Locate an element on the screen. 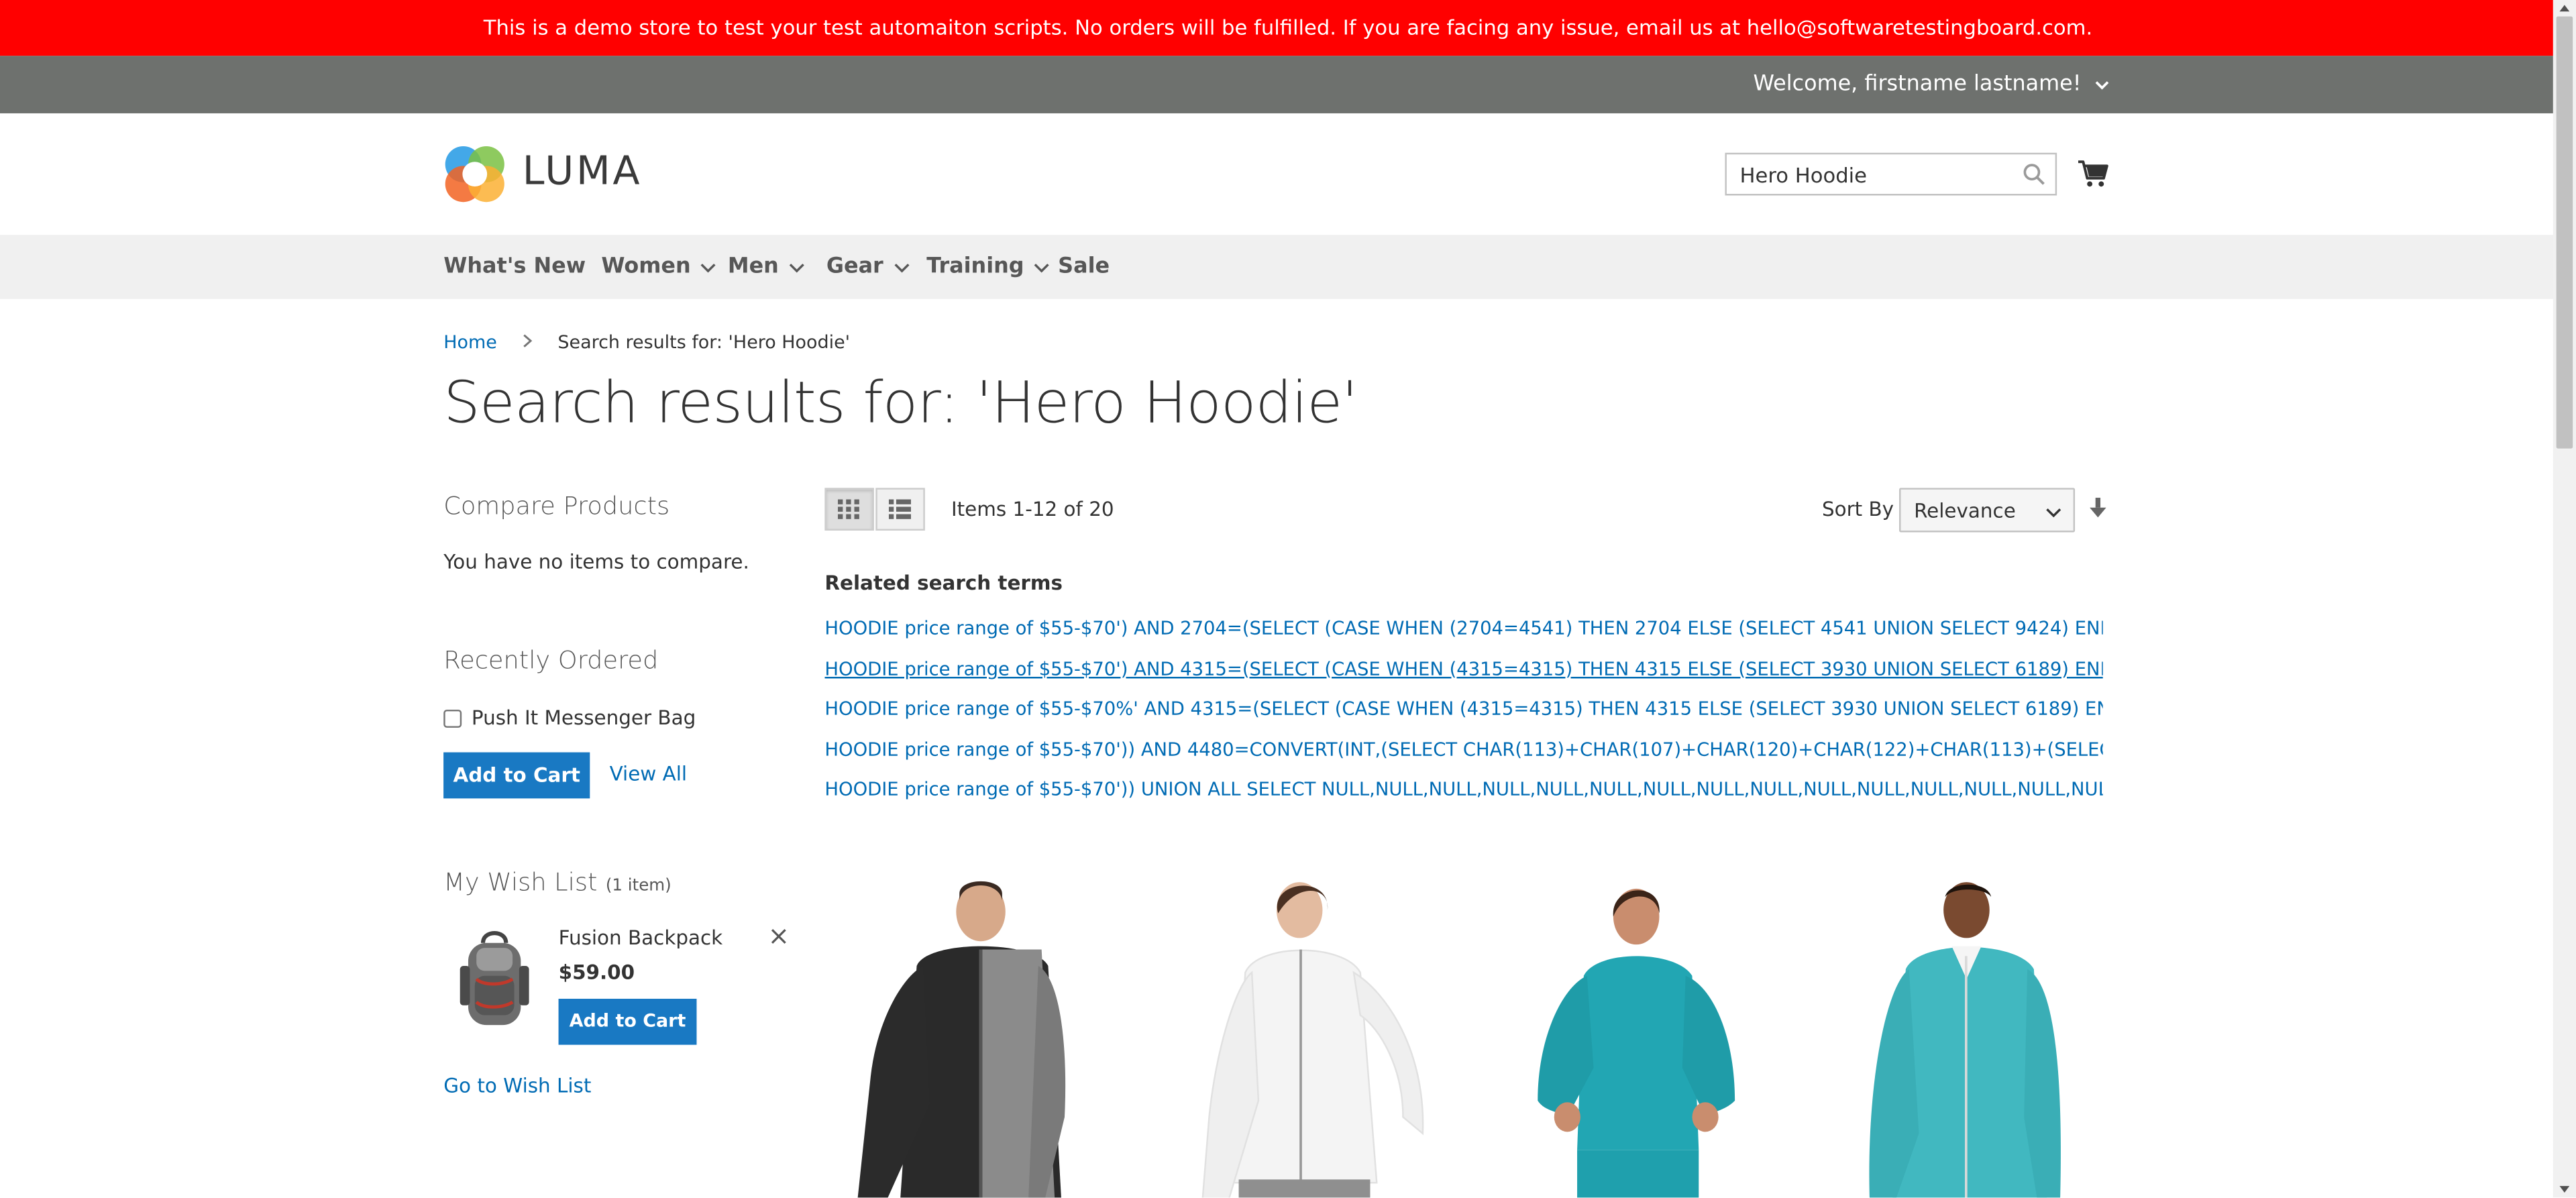  recently-ordered-item-name: Push It Messenger Bag is located at coordinates (583, 718).